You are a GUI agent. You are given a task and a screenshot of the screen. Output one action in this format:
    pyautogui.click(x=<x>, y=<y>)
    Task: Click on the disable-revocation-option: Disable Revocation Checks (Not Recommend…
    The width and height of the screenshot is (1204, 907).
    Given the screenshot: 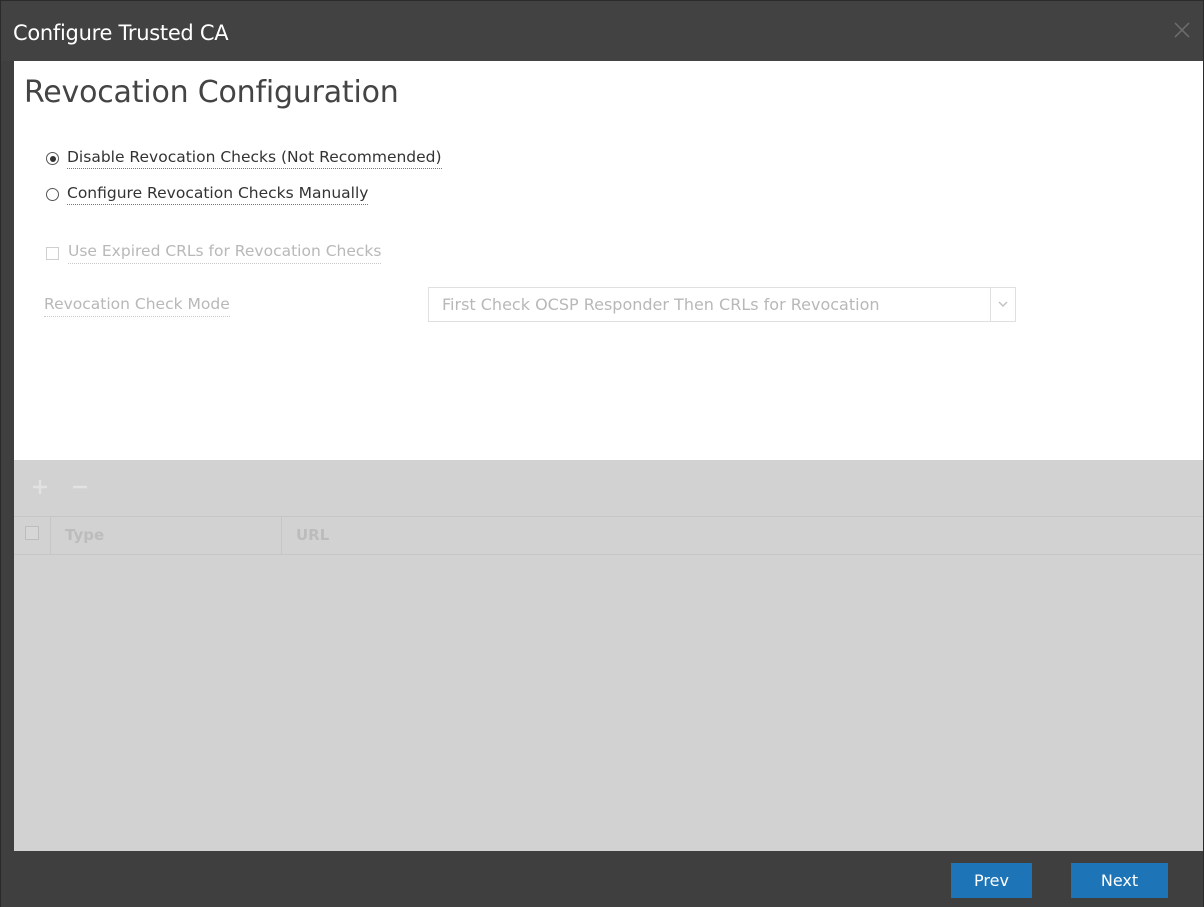 What is the action you would take?
    pyautogui.click(x=244, y=158)
    